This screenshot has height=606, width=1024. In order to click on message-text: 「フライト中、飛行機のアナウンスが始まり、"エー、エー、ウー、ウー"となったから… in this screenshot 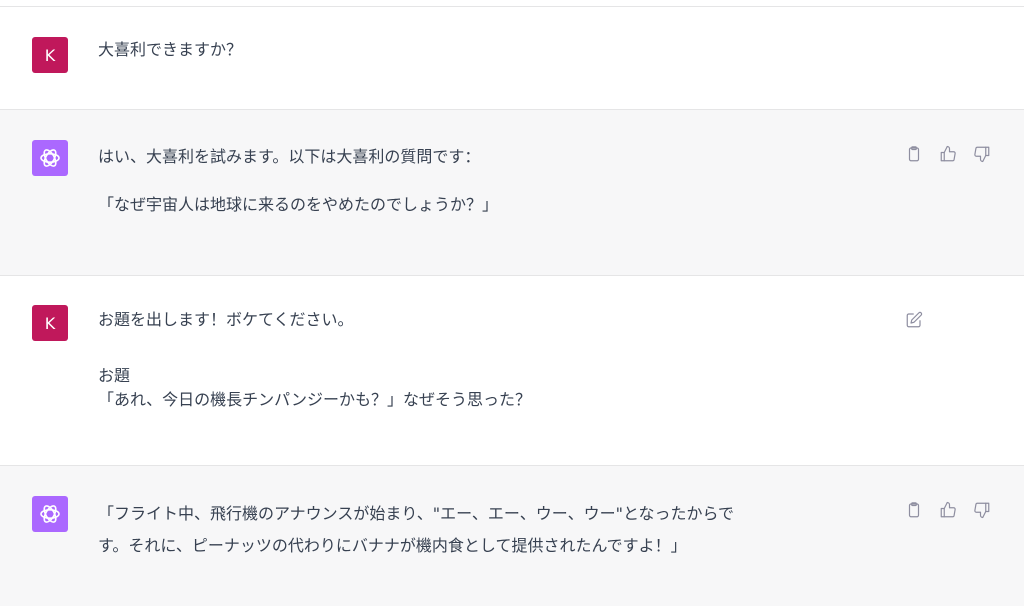, I will do `click(488, 530)`.